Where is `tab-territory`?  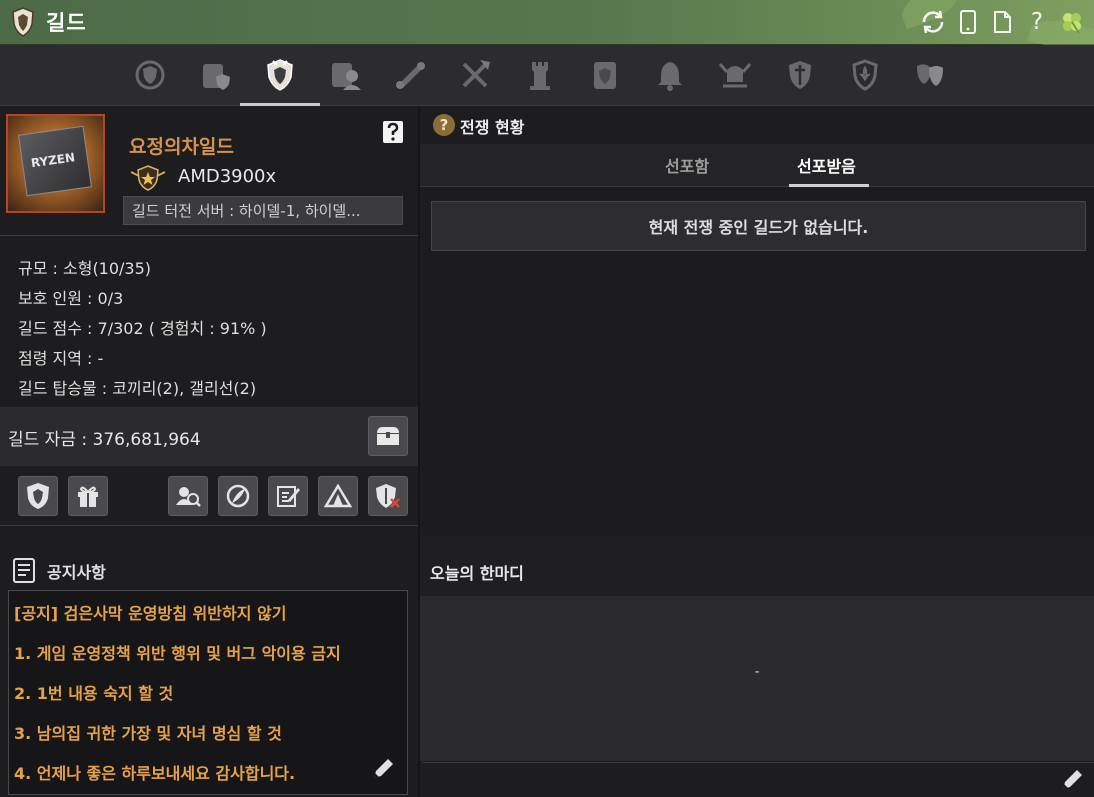 tab-territory is located at coordinates (605, 75).